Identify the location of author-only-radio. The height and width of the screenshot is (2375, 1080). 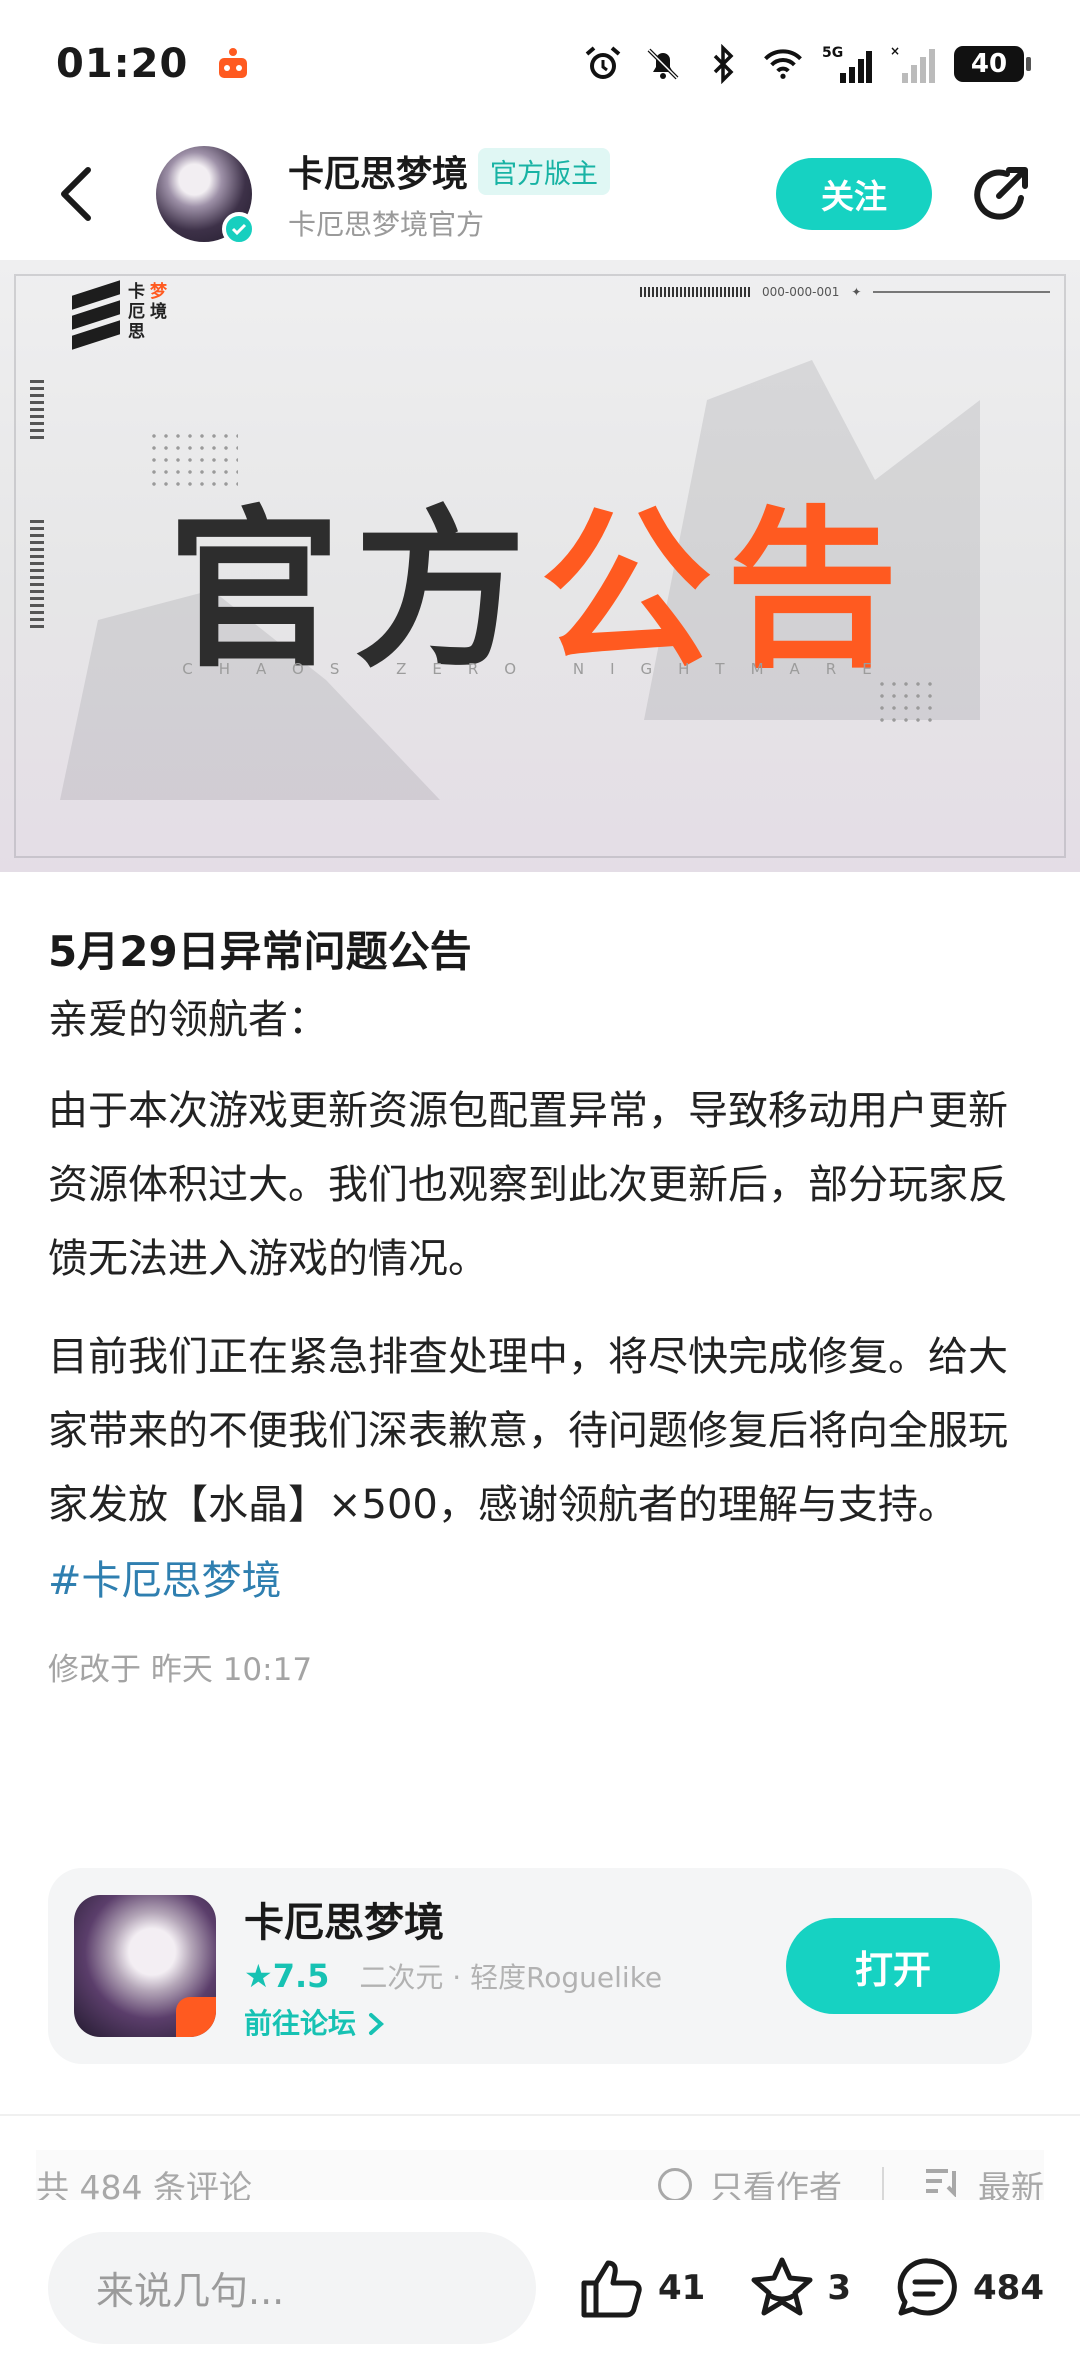
(675, 2185).